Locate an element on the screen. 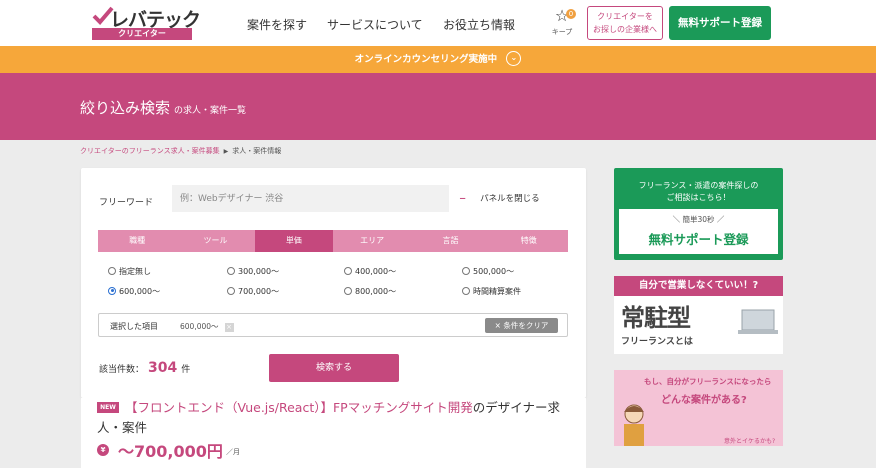  price-option: 600,000〜 is located at coordinates (134, 291).